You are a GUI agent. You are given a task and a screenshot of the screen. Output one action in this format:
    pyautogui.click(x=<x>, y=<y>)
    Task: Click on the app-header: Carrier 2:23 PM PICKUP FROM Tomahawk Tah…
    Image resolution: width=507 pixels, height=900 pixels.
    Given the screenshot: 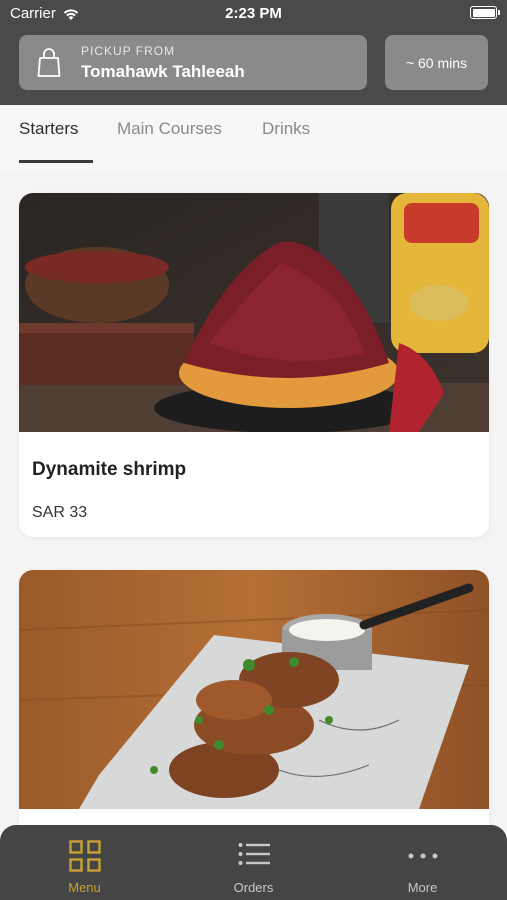 What is the action you would take?
    pyautogui.click(x=253, y=52)
    